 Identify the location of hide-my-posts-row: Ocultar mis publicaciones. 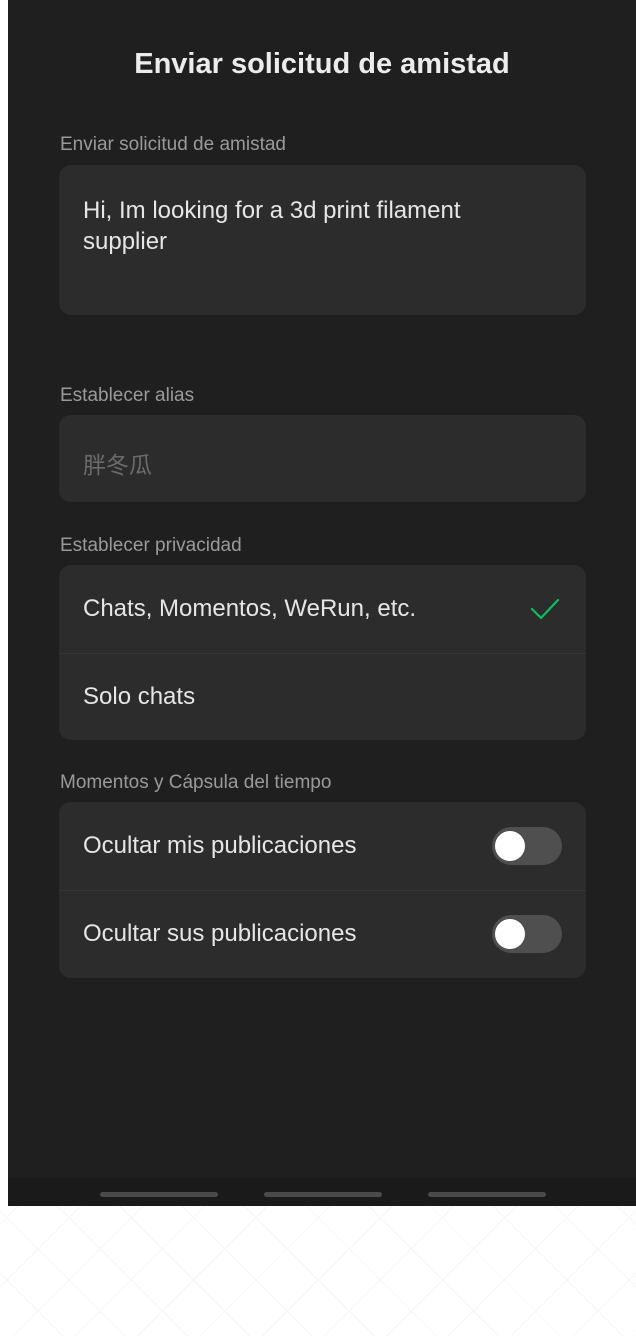
(322, 846).